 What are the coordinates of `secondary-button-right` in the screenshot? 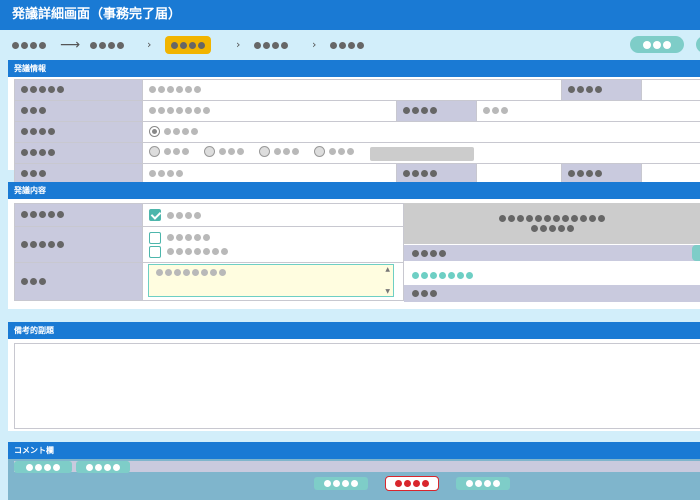 It's located at (483, 483).